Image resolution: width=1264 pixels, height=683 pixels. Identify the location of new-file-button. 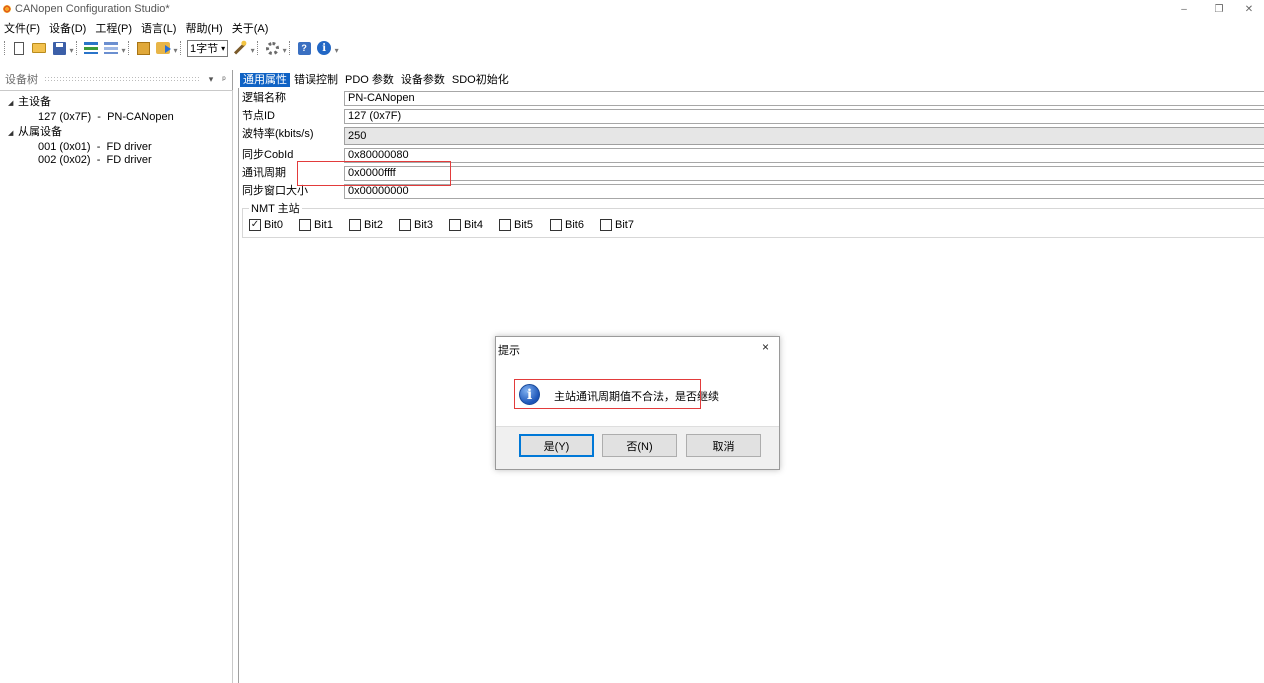
(19, 48).